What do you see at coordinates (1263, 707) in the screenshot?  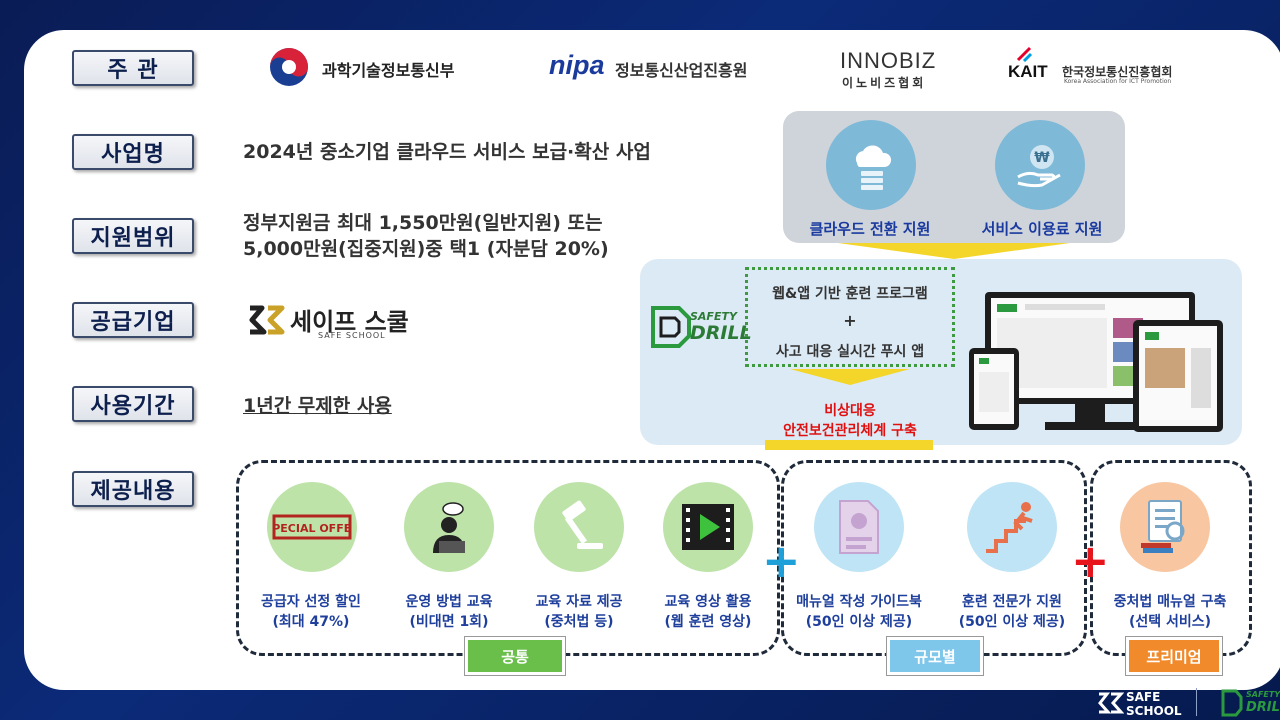 I see `footer-drill: DRILL` at bounding box center [1263, 707].